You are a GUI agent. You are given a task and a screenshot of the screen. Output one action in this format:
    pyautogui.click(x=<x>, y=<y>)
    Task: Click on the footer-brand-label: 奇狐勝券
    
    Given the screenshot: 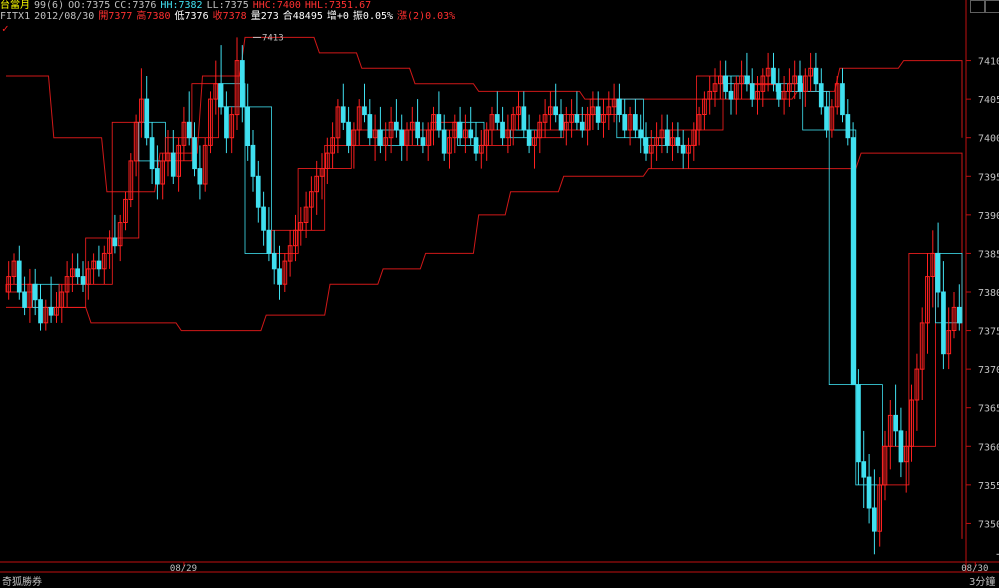 What is the action you would take?
    pyautogui.click(x=22, y=582)
    